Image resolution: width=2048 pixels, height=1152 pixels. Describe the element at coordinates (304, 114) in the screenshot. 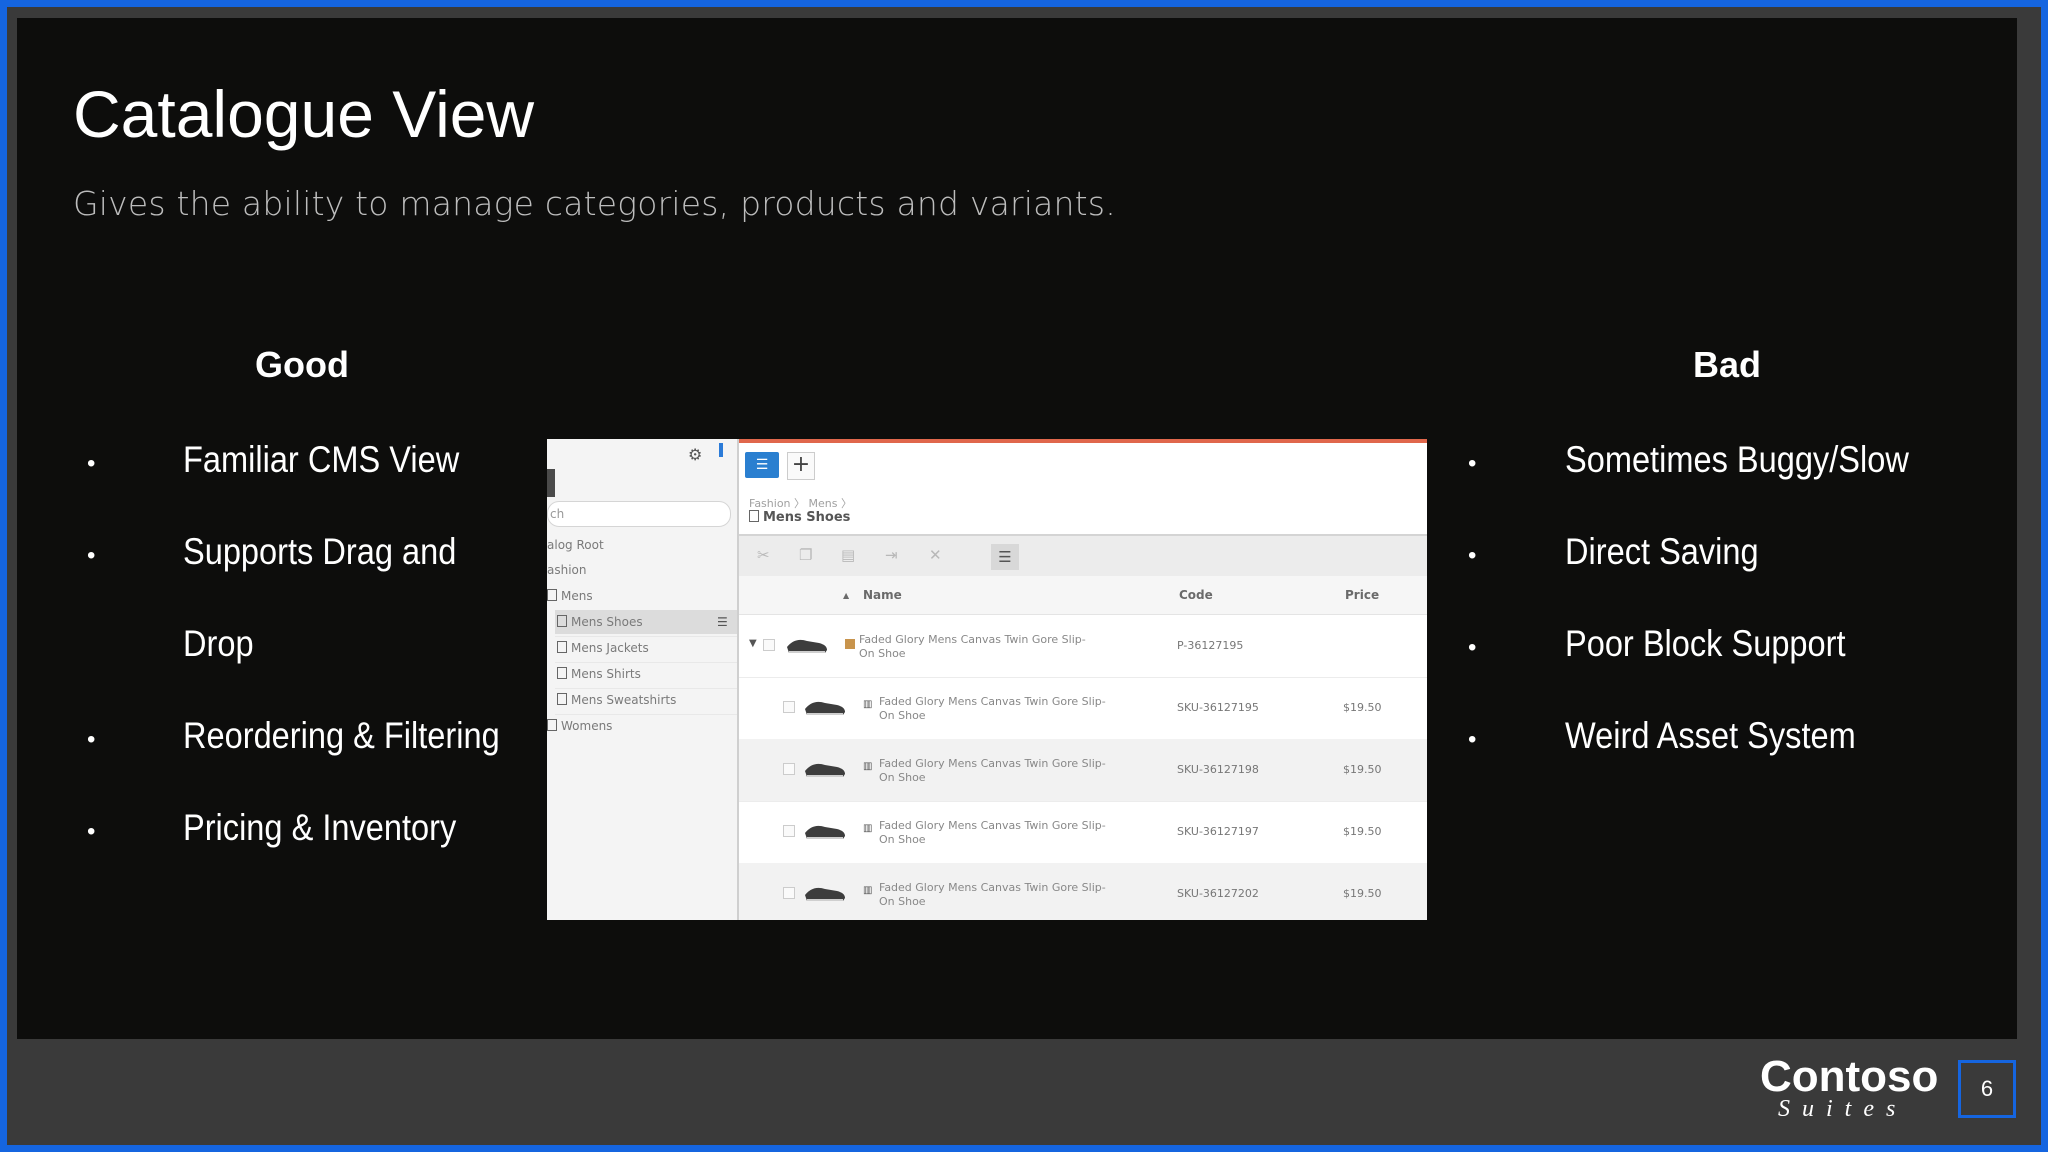

I see `slide-title: Catalogue View` at that location.